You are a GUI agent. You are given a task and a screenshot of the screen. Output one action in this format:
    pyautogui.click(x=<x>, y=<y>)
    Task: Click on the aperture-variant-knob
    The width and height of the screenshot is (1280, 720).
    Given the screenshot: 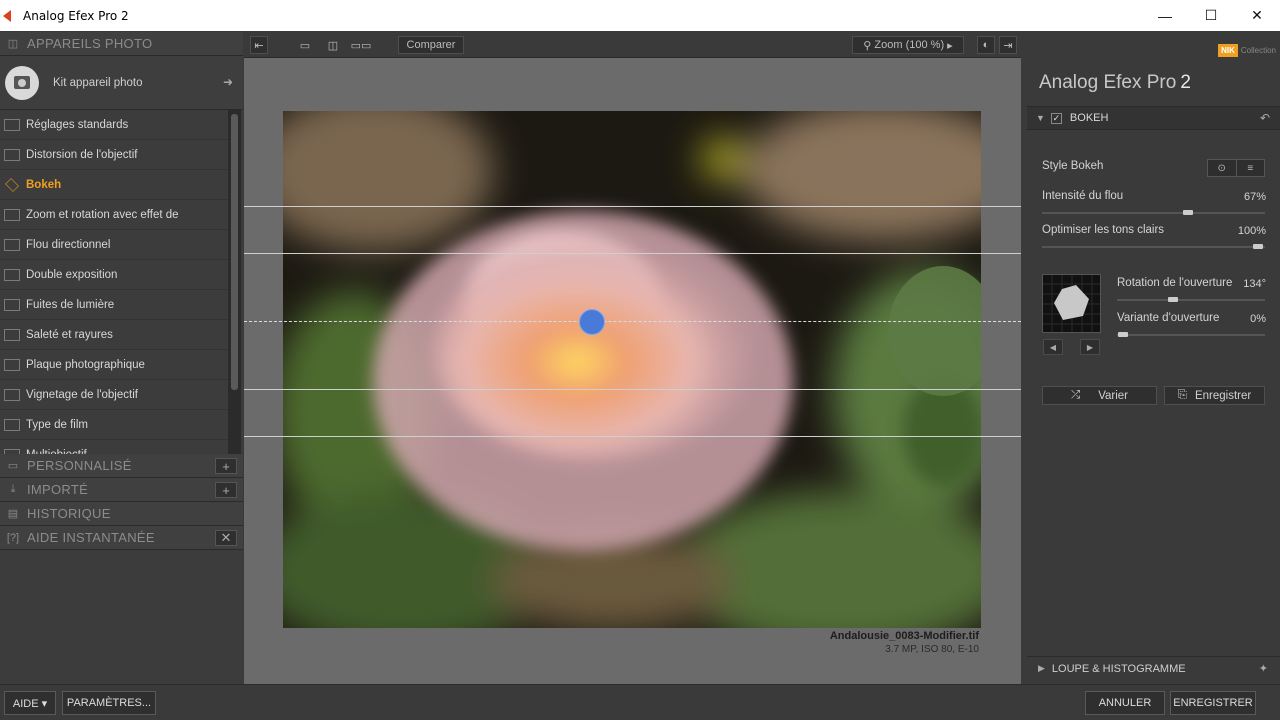 What is the action you would take?
    pyautogui.click(x=1123, y=334)
    